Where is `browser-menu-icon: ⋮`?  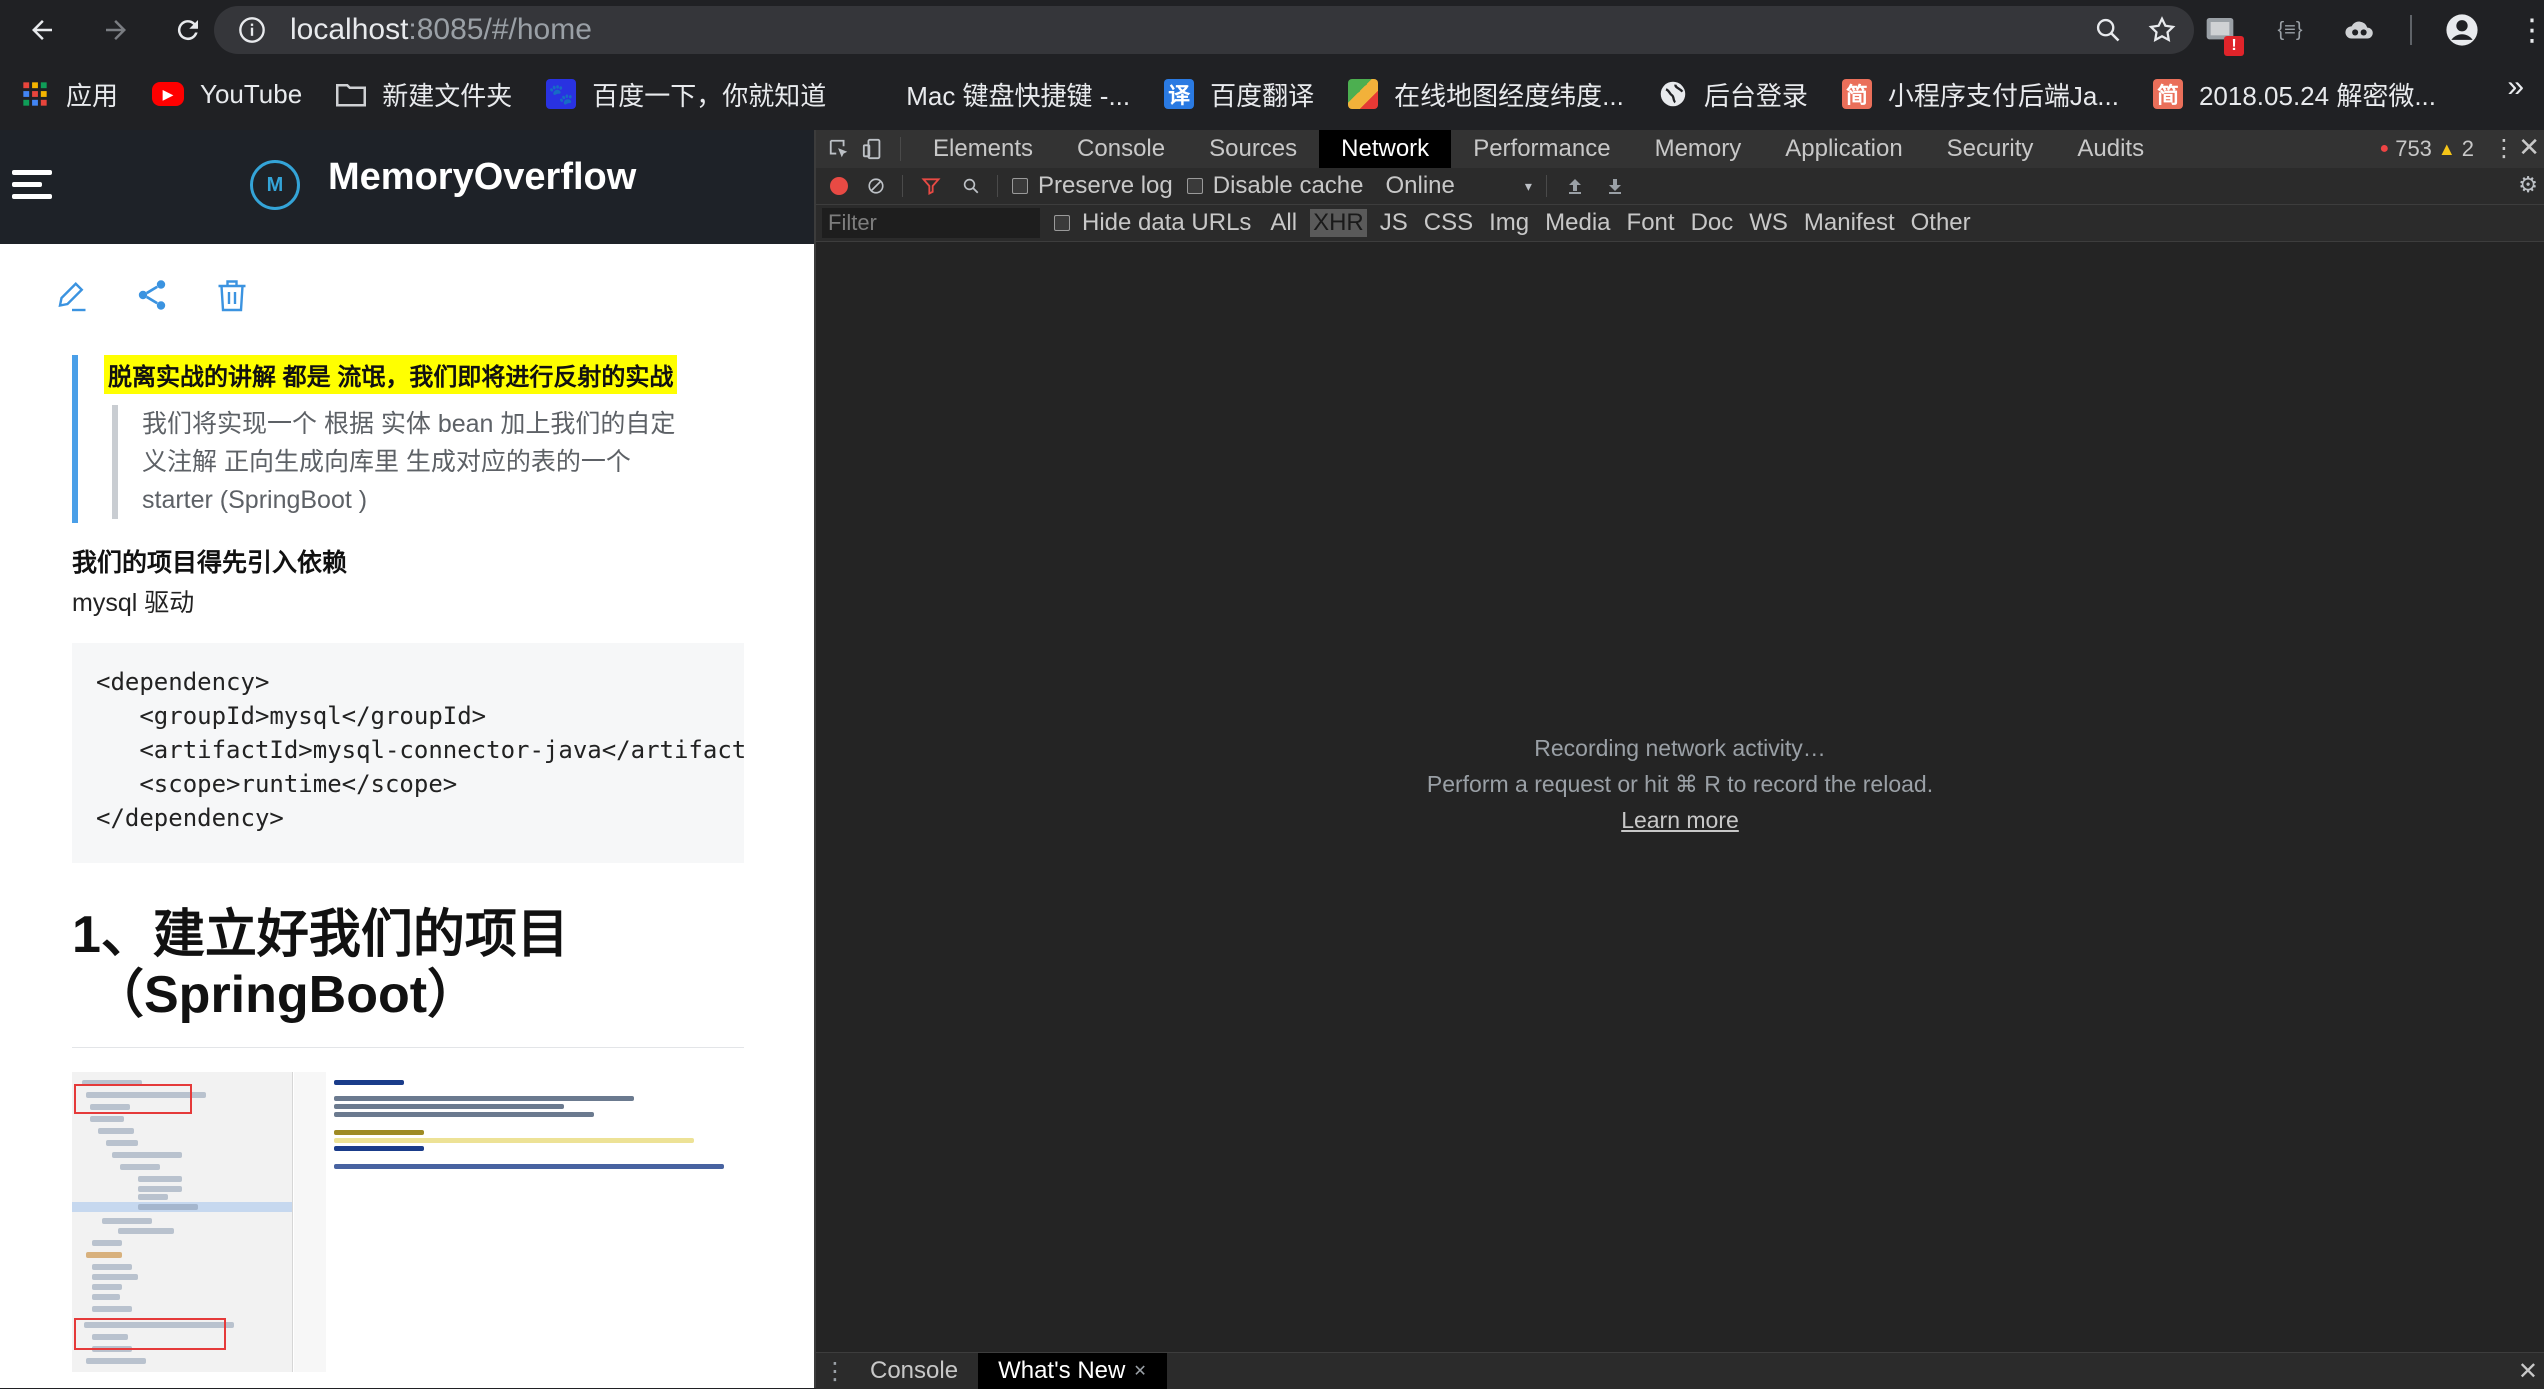
browser-menu-icon: ⋮ is located at coordinates (2528, 30).